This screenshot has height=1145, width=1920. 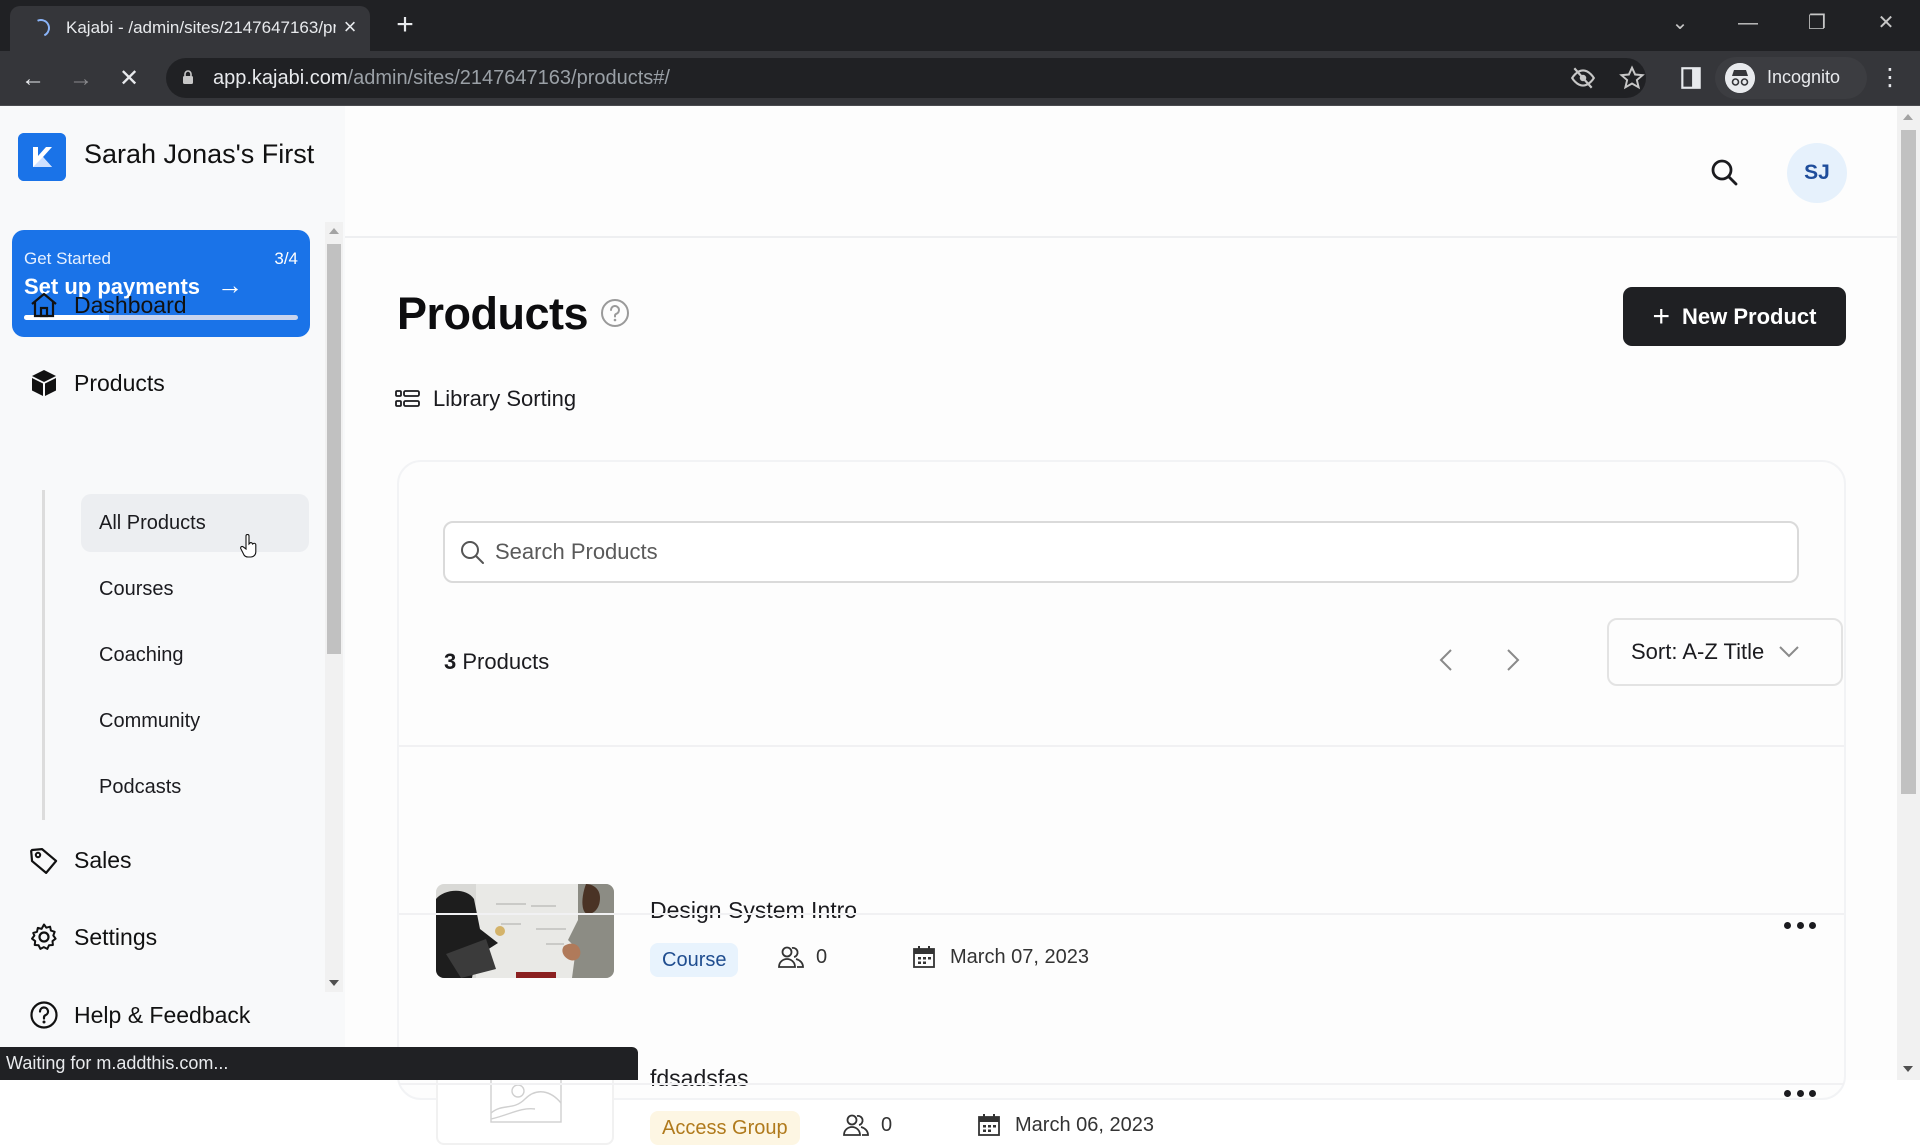 What do you see at coordinates (280, 78) in the screenshot?
I see `url-host: app.kajabi.com` at bounding box center [280, 78].